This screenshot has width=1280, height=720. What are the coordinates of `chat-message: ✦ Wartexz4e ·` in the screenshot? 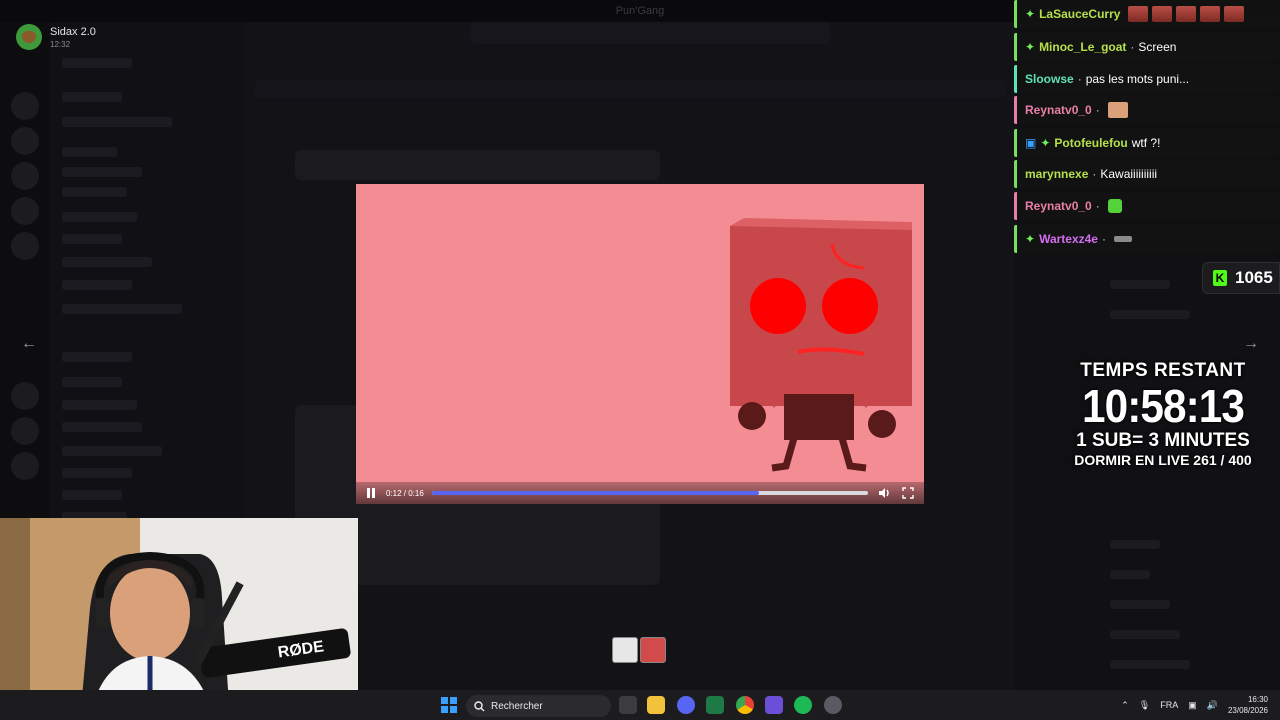 It's located at (1147, 239).